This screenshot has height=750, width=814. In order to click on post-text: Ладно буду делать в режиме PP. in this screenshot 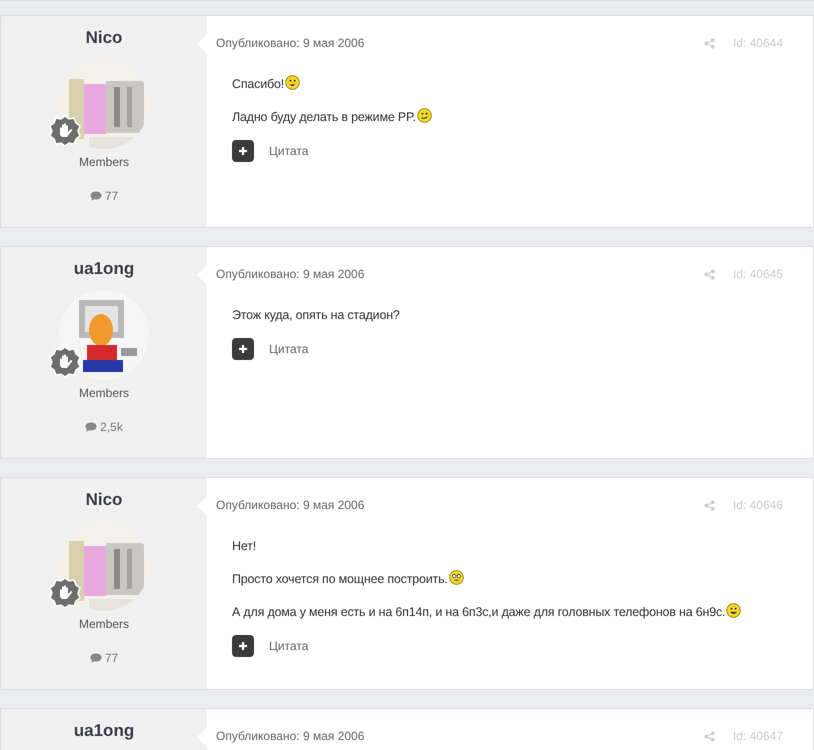, I will do `click(324, 117)`.